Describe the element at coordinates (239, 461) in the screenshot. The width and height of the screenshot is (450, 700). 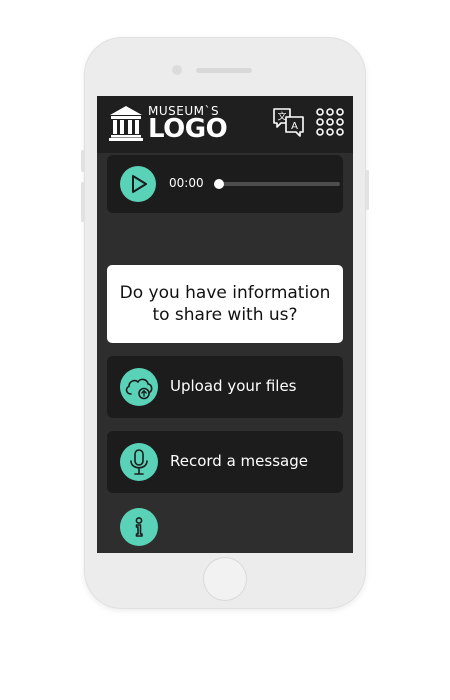
I see `record-message-label: Record a message` at that location.